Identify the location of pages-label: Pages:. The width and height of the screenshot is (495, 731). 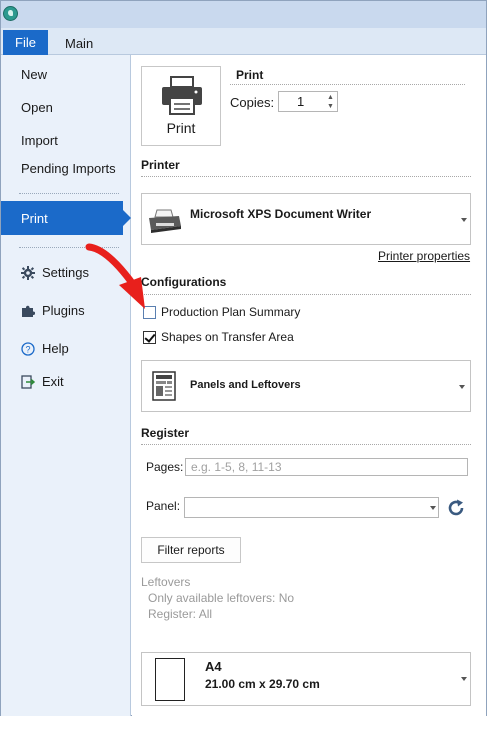
(165, 467).